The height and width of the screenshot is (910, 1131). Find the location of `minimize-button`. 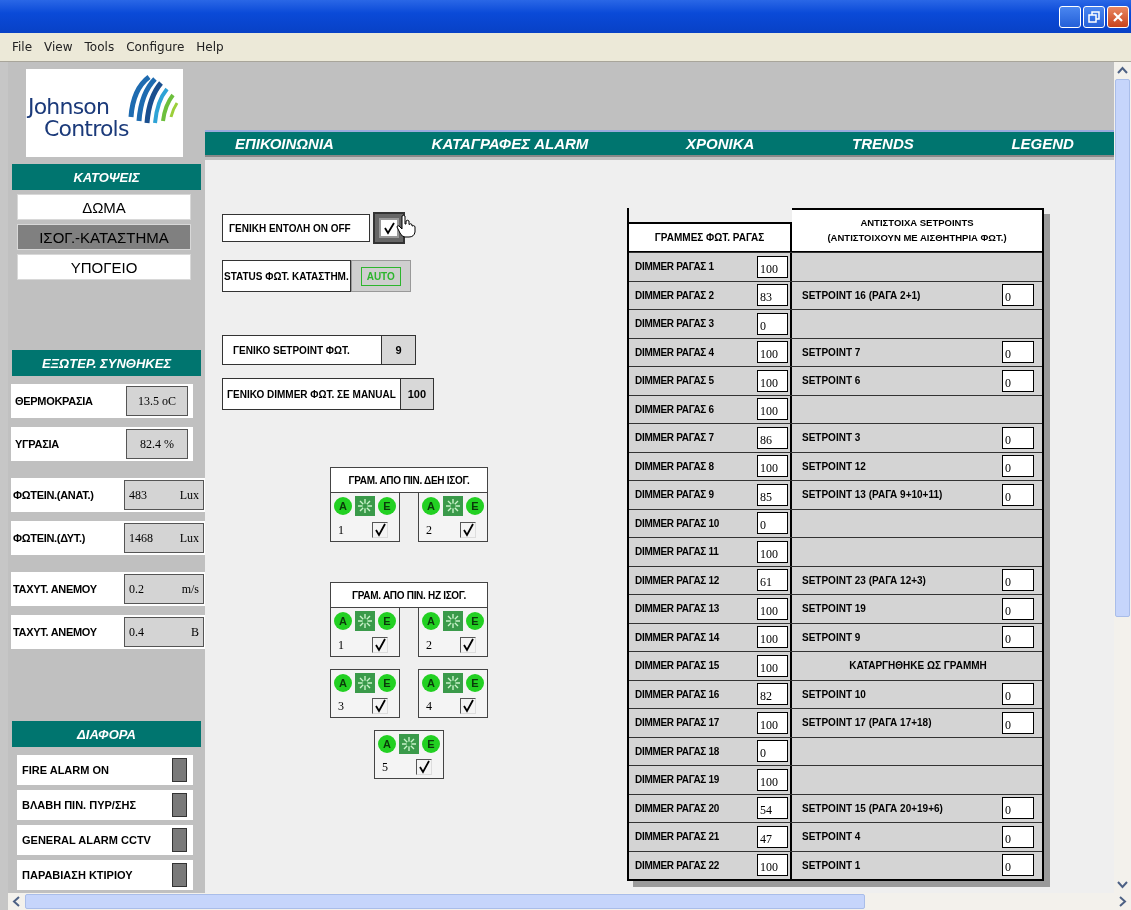

minimize-button is located at coordinates (1070, 16).